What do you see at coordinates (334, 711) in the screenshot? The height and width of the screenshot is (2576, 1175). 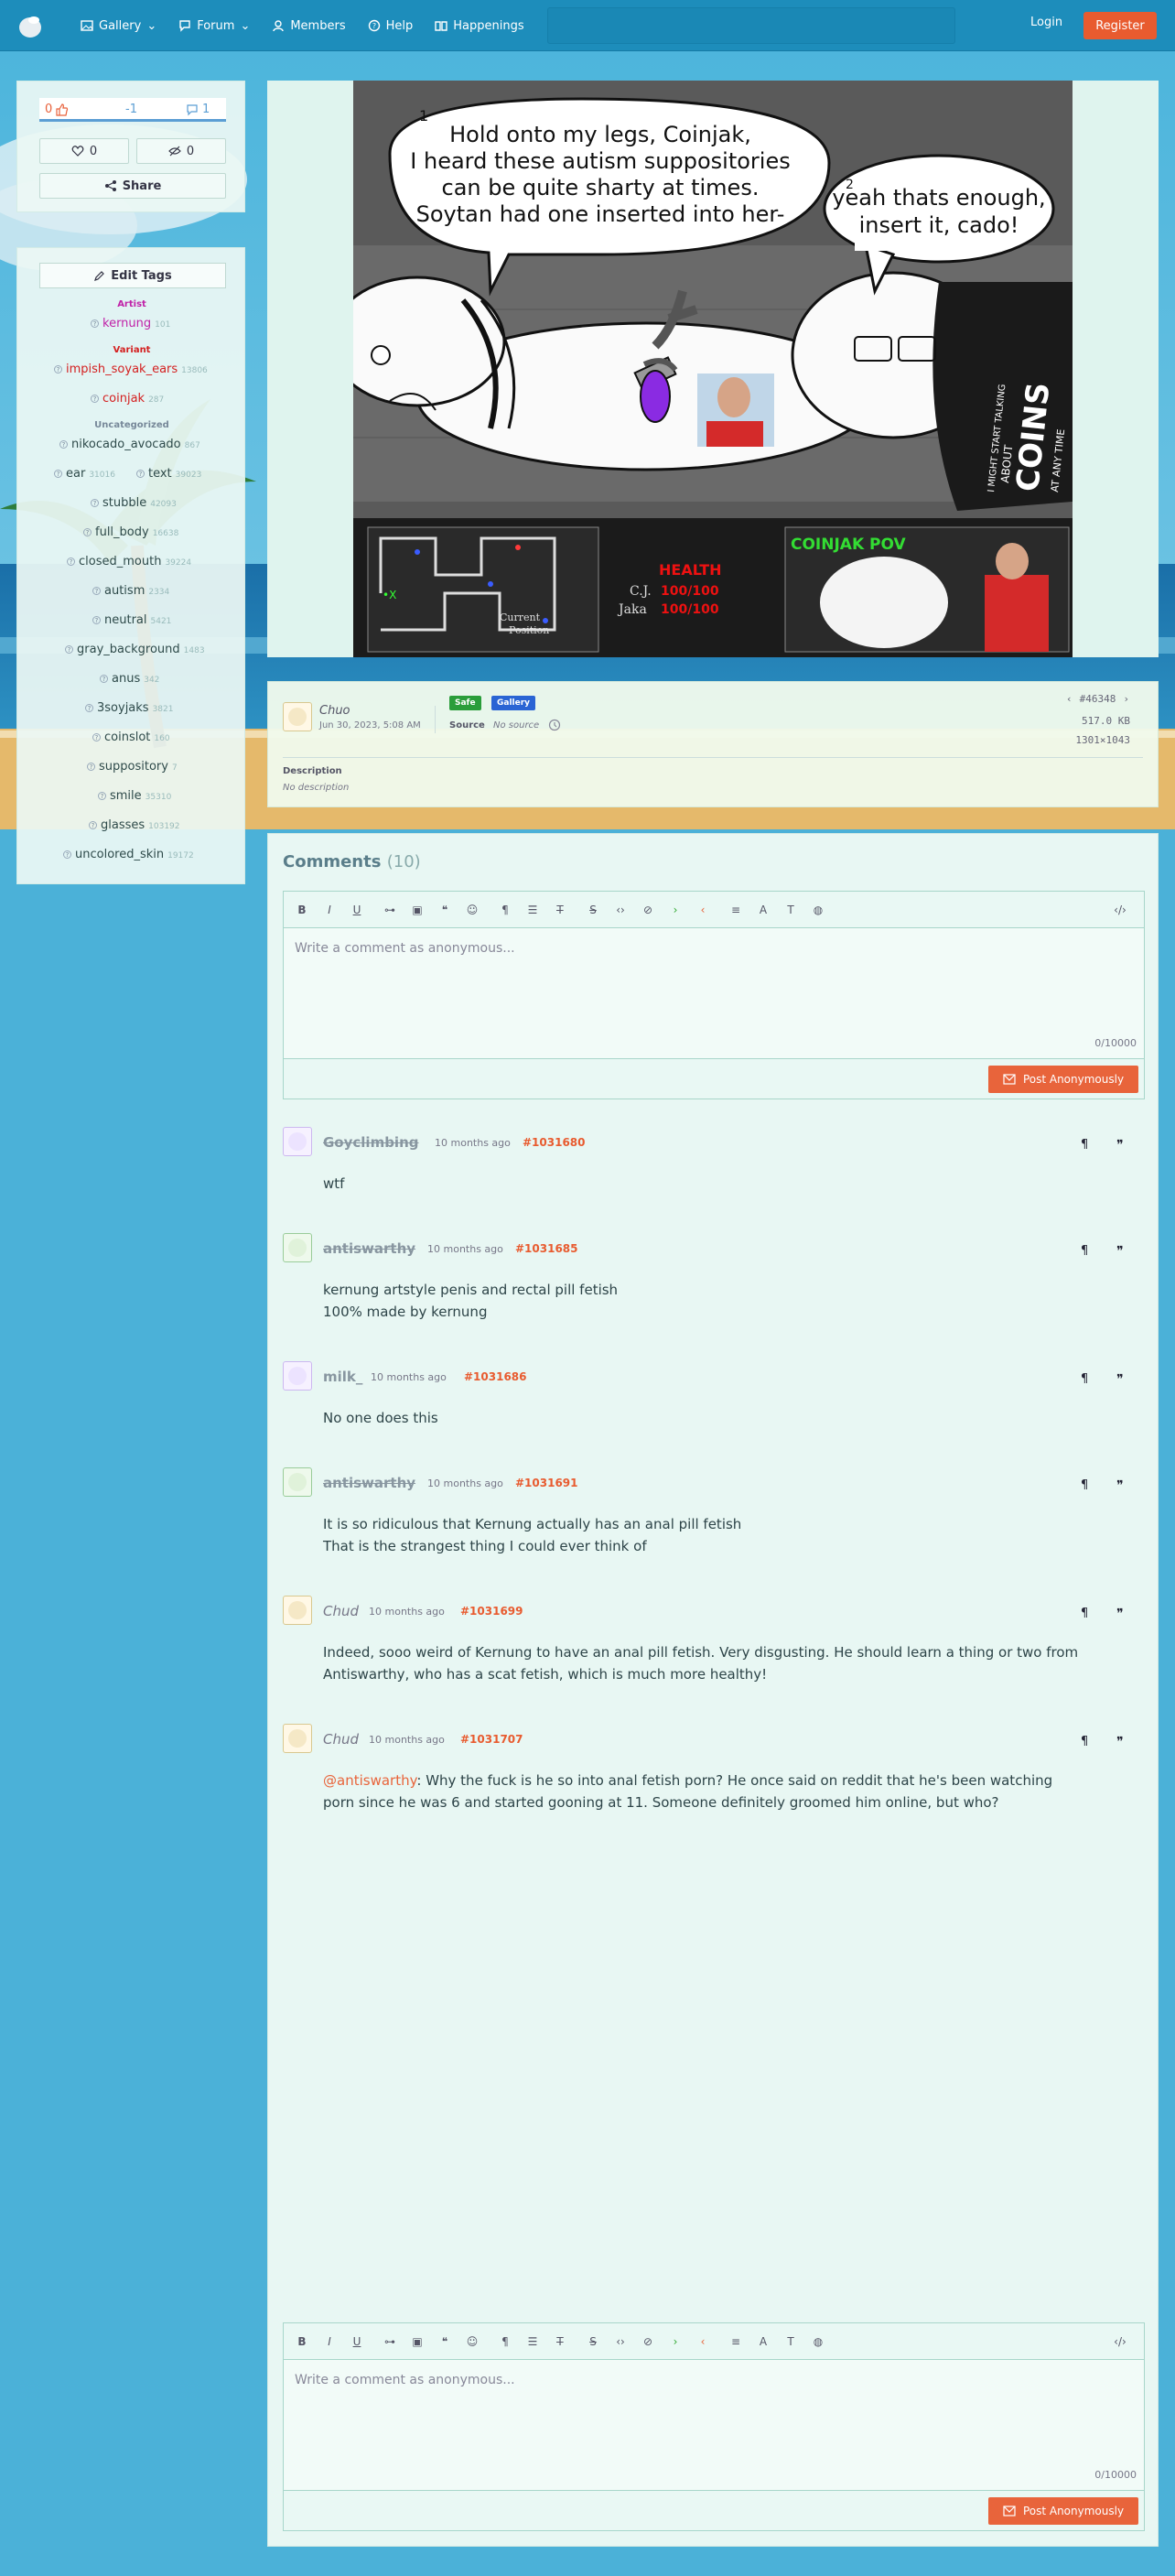 I see `uploader-name: Chuo` at bounding box center [334, 711].